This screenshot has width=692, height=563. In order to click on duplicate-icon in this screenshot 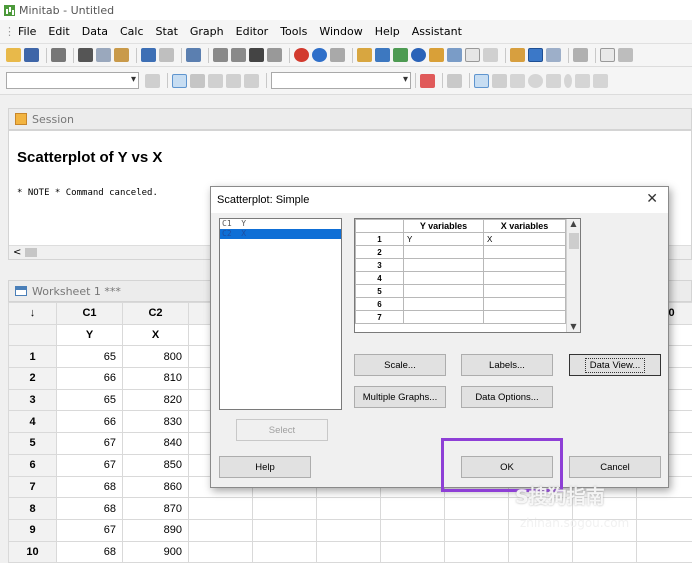, I will do `click(580, 55)`.